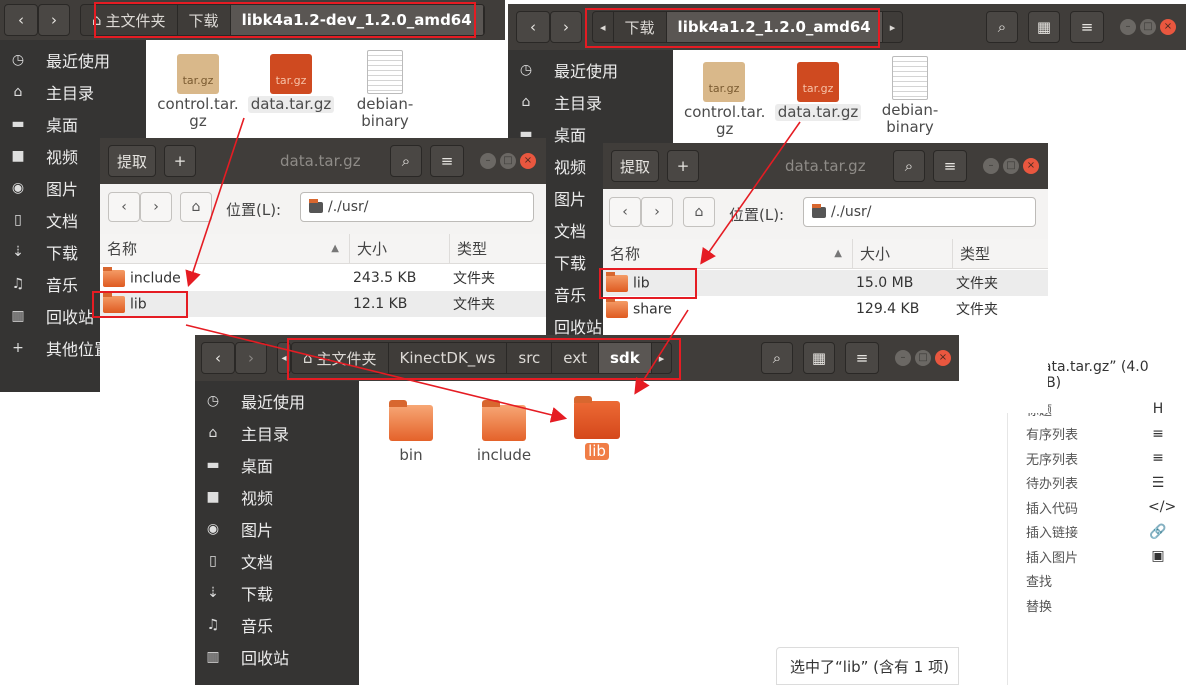  What do you see at coordinates (661, 352) in the screenshot?
I see `arrow-lib-runtime-to-sdk` at bounding box center [661, 352].